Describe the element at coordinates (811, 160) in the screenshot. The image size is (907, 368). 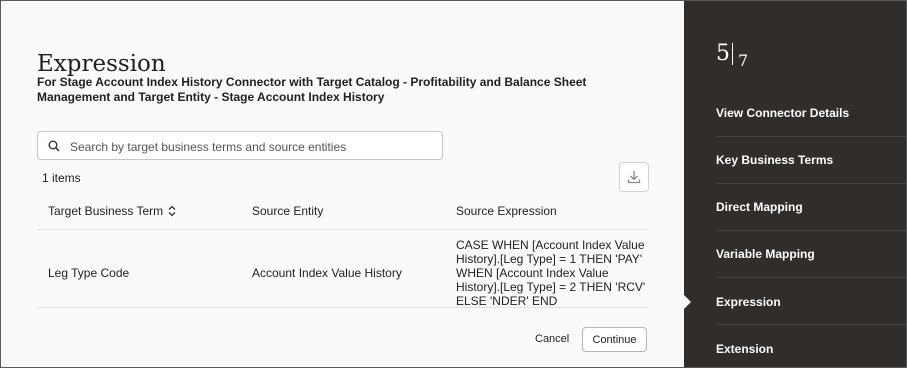
I see `sidebar-item-key-business-terms: Key Business Terms` at that location.